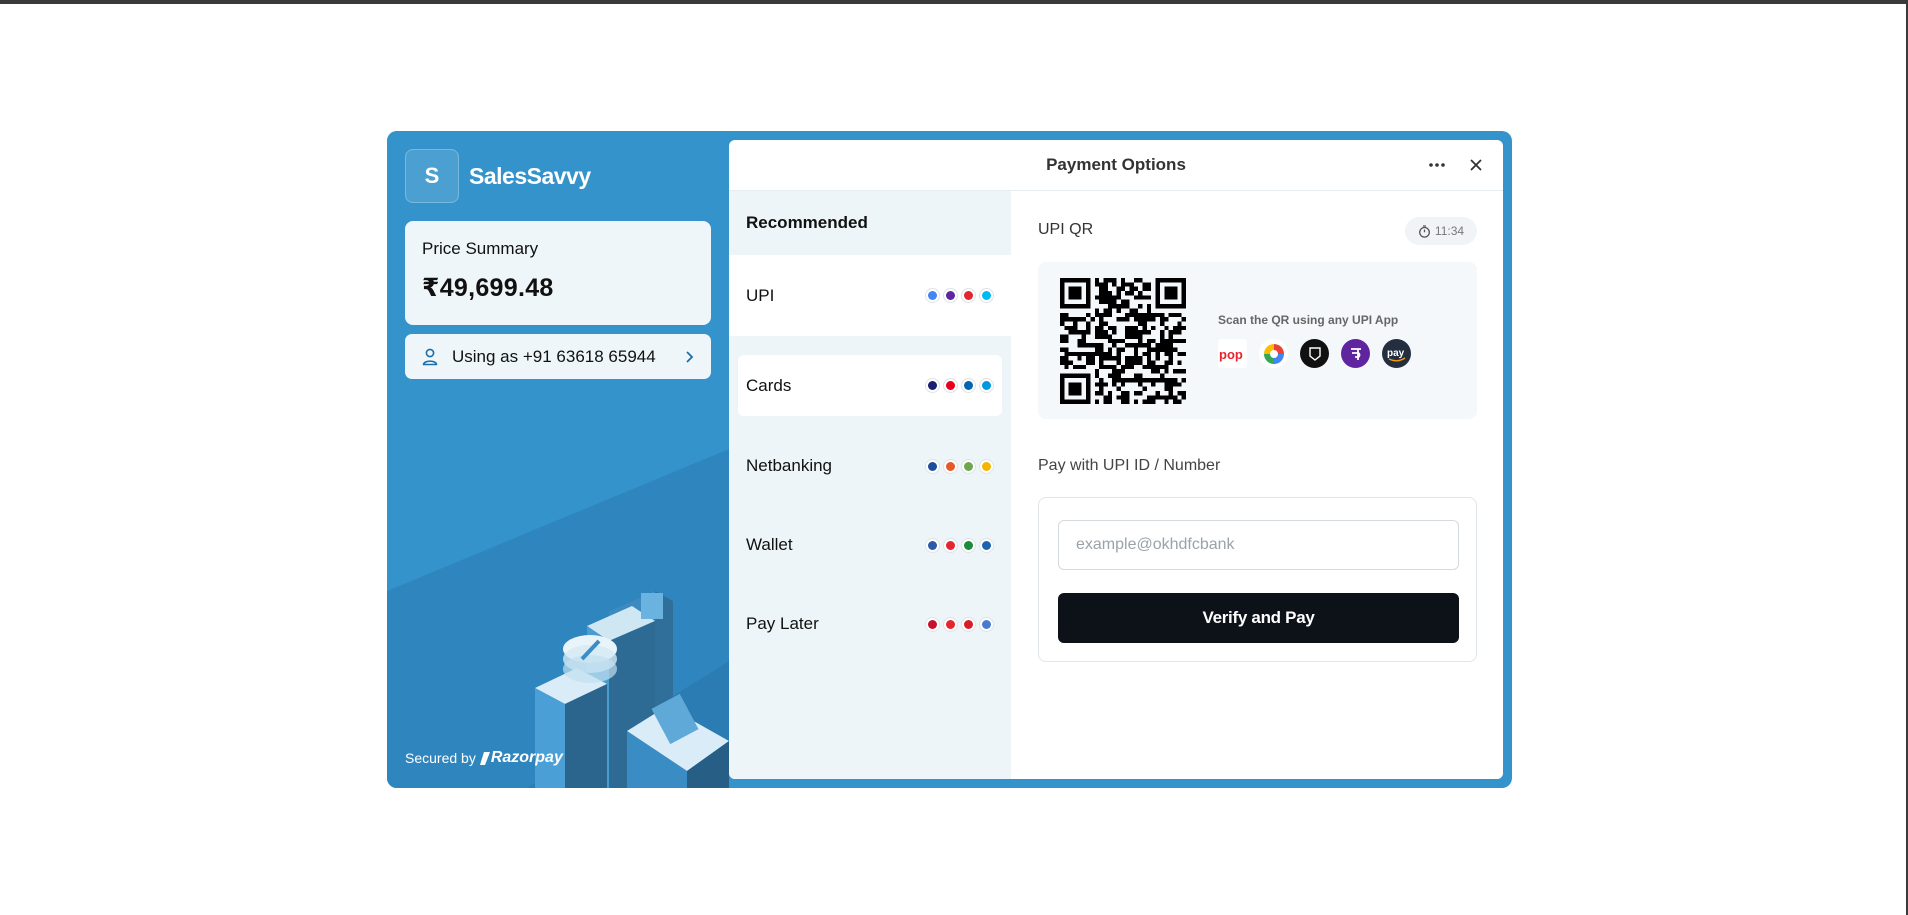 Image resolution: width=1908 pixels, height=915 pixels. What do you see at coordinates (1129, 465) in the screenshot?
I see `upi-id-section-label: Pay with UPI ID / Number` at bounding box center [1129, 465].